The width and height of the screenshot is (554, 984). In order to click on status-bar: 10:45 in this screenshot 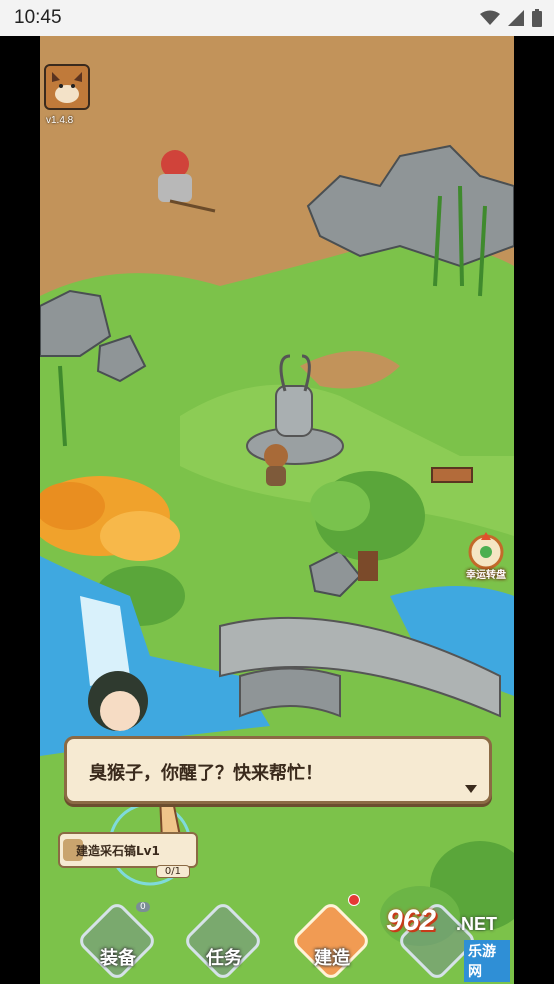, I will do `click(277, 18)`.